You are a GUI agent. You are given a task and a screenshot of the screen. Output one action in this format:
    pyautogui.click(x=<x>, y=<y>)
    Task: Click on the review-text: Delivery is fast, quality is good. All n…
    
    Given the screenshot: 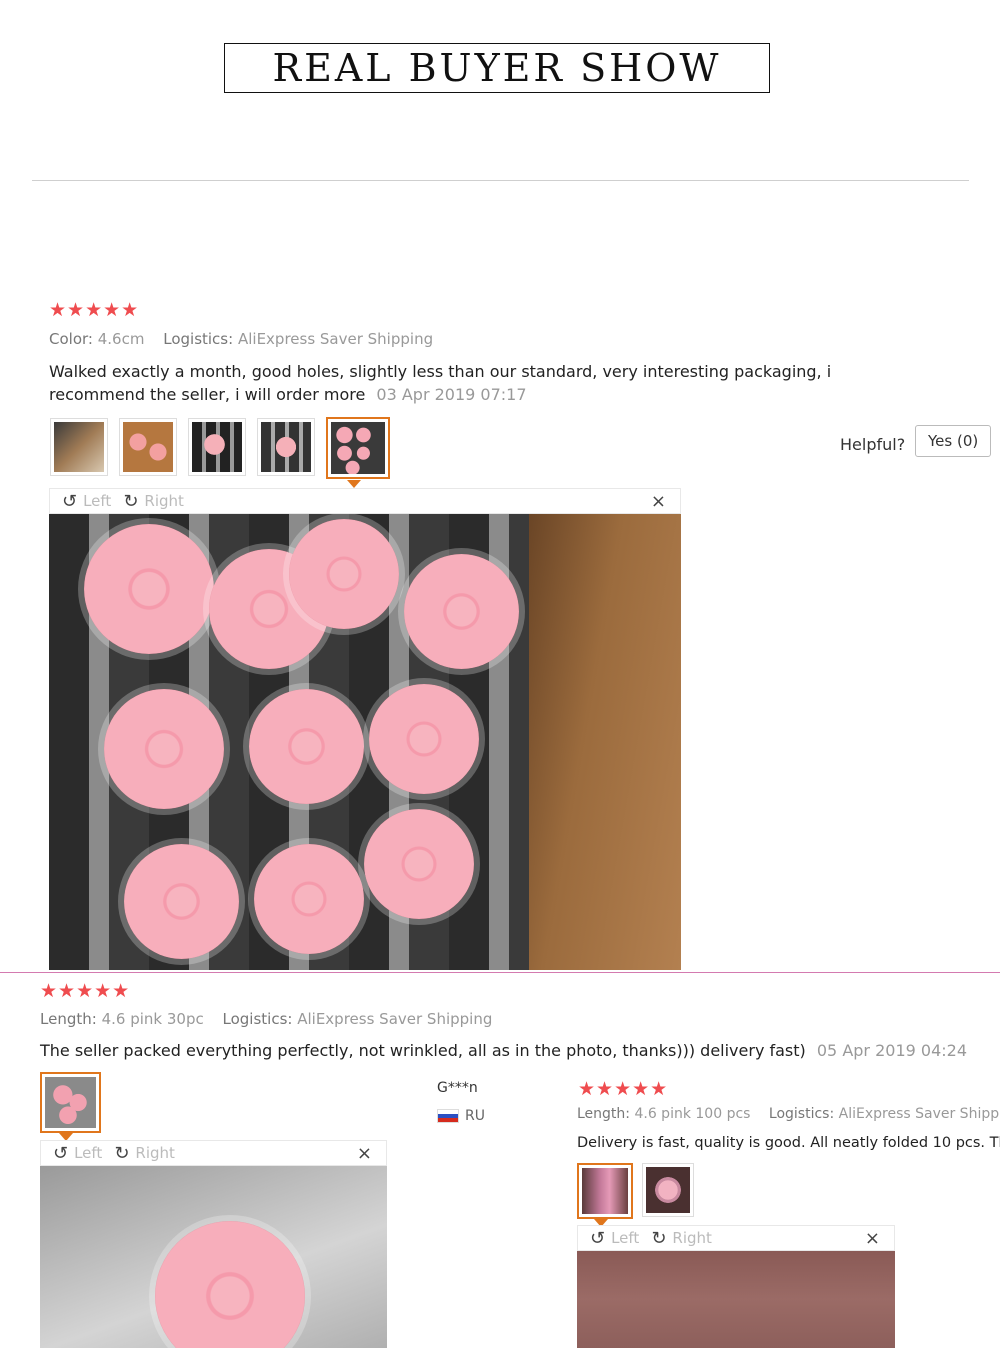 What is the action you would take?
    pyautogui.click(x=788, y=1143)
    